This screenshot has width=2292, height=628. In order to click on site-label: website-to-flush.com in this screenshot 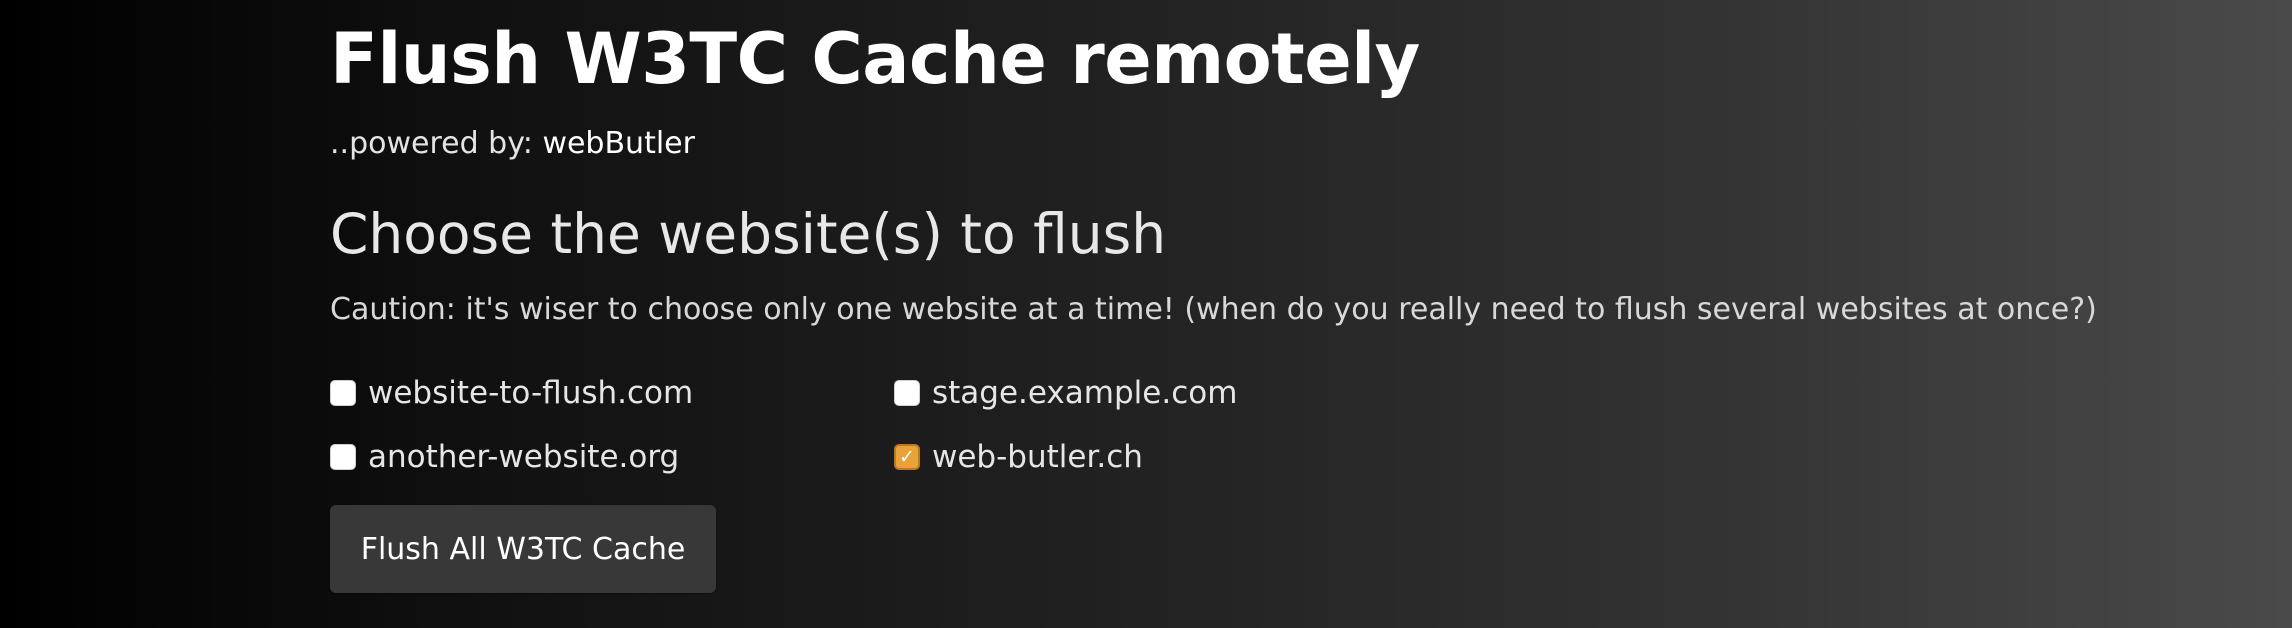, I will do `click(531, 393)`.